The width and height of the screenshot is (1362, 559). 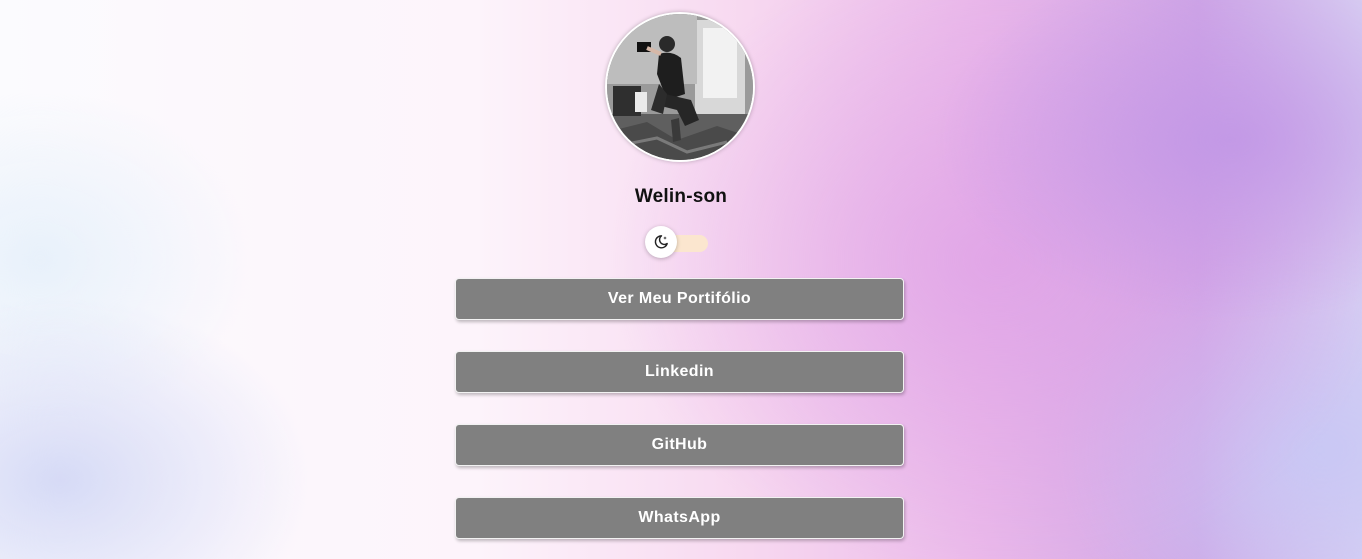 I want to click on theme-toggle, so click(x=677, y=242).